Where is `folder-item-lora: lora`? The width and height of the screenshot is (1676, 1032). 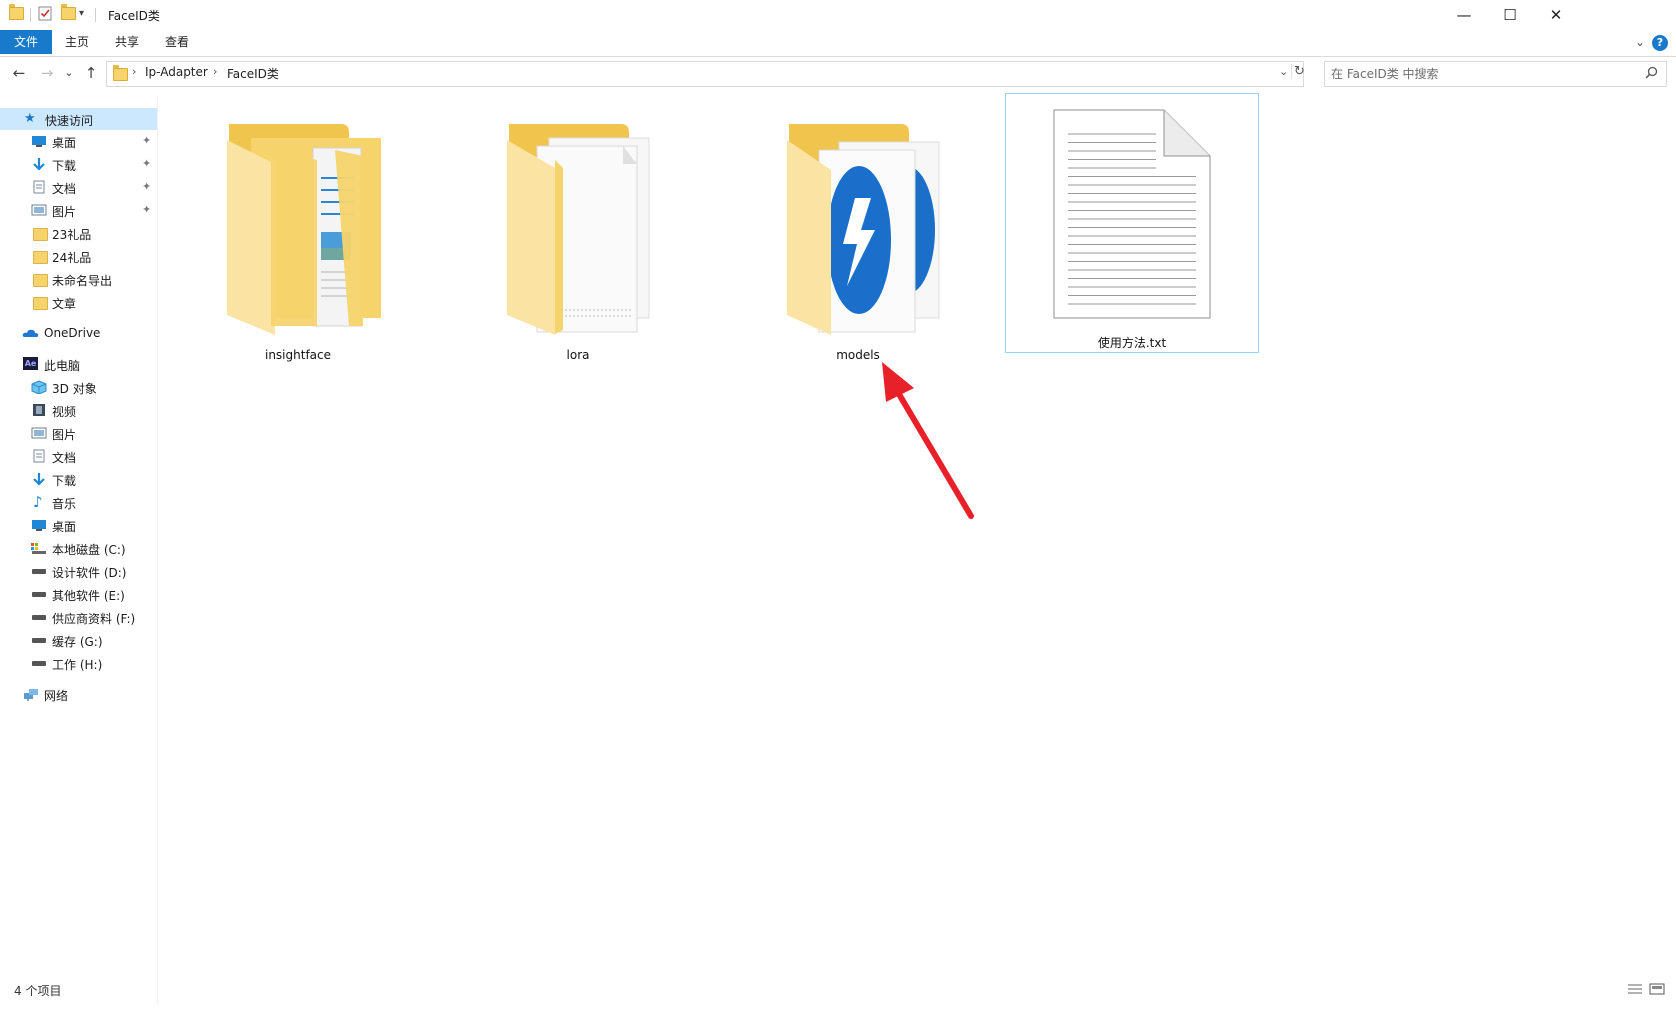 folder-item-lora: lora is located at coordinates (578, 235).